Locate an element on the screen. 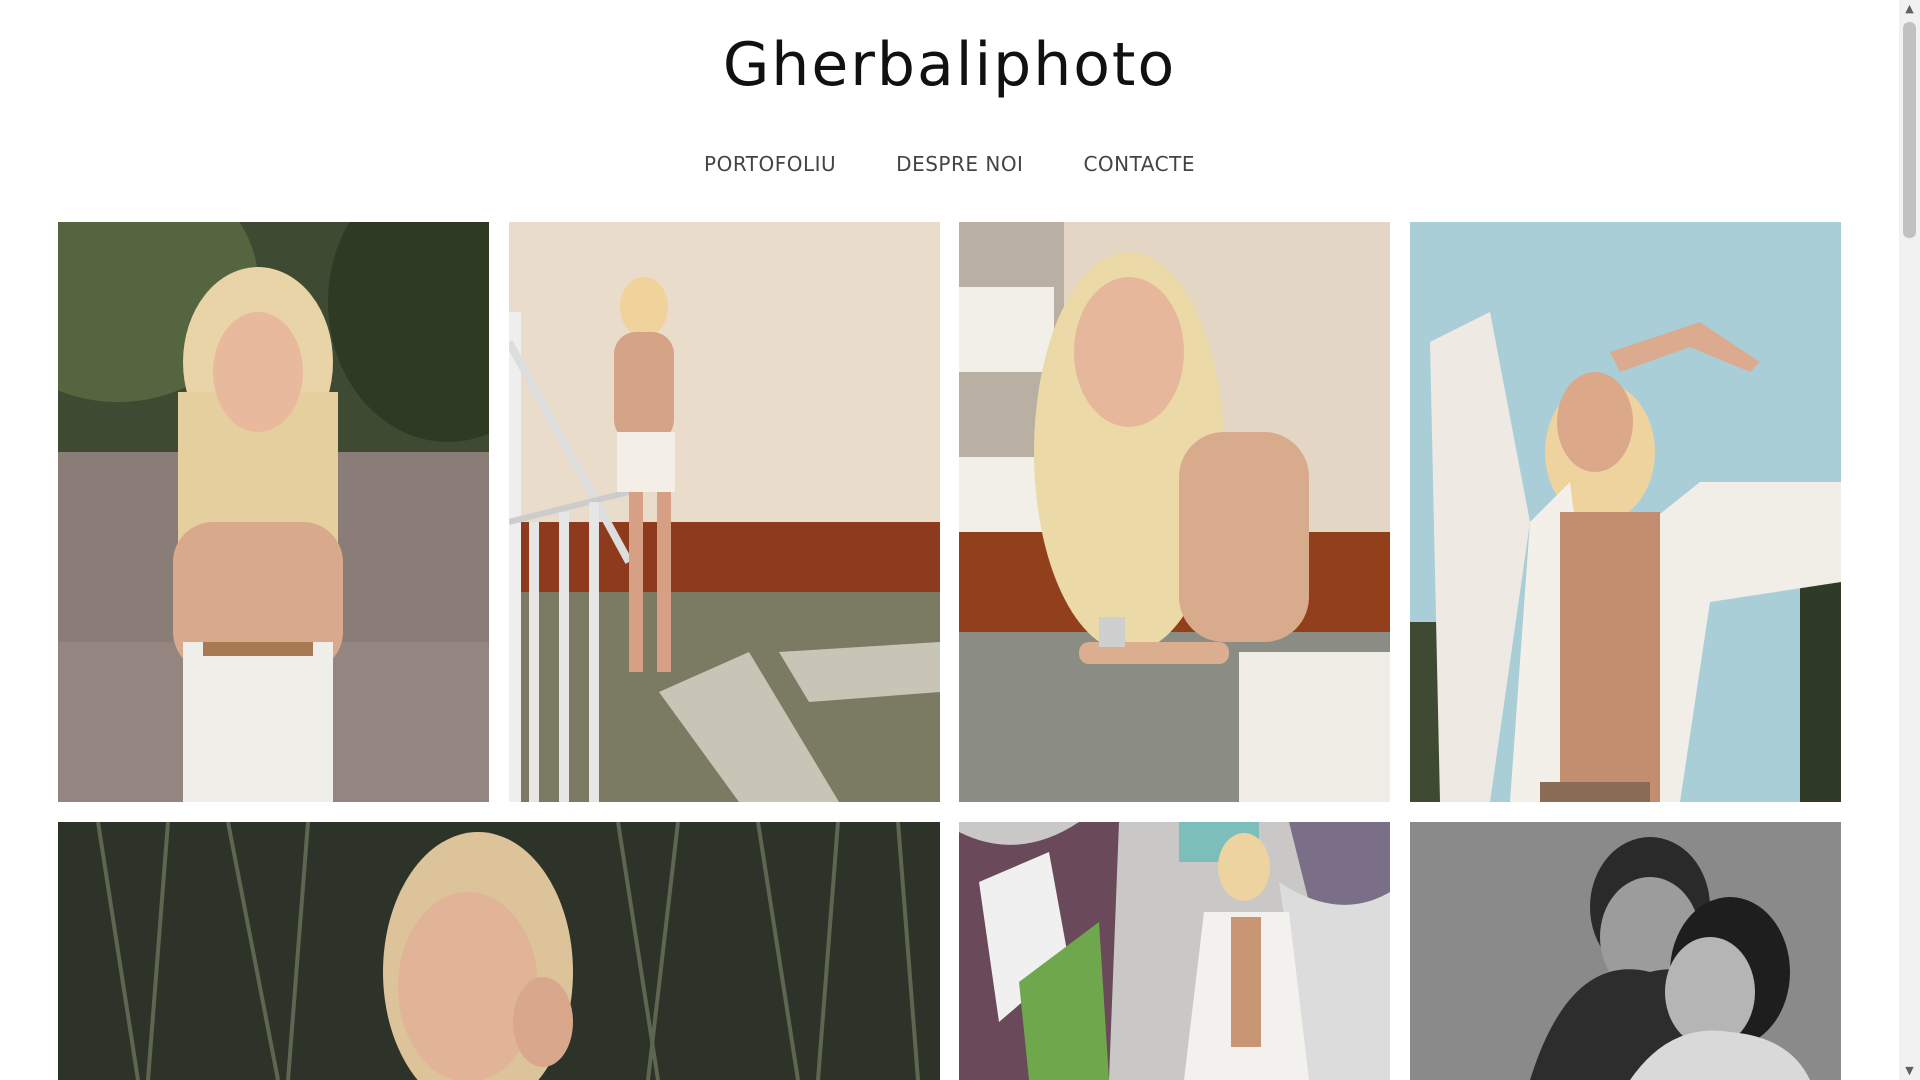 The image size is (1920, 1080). nav-item-despre-noi: DESPRE NOI is located at coordinates (959, 164).